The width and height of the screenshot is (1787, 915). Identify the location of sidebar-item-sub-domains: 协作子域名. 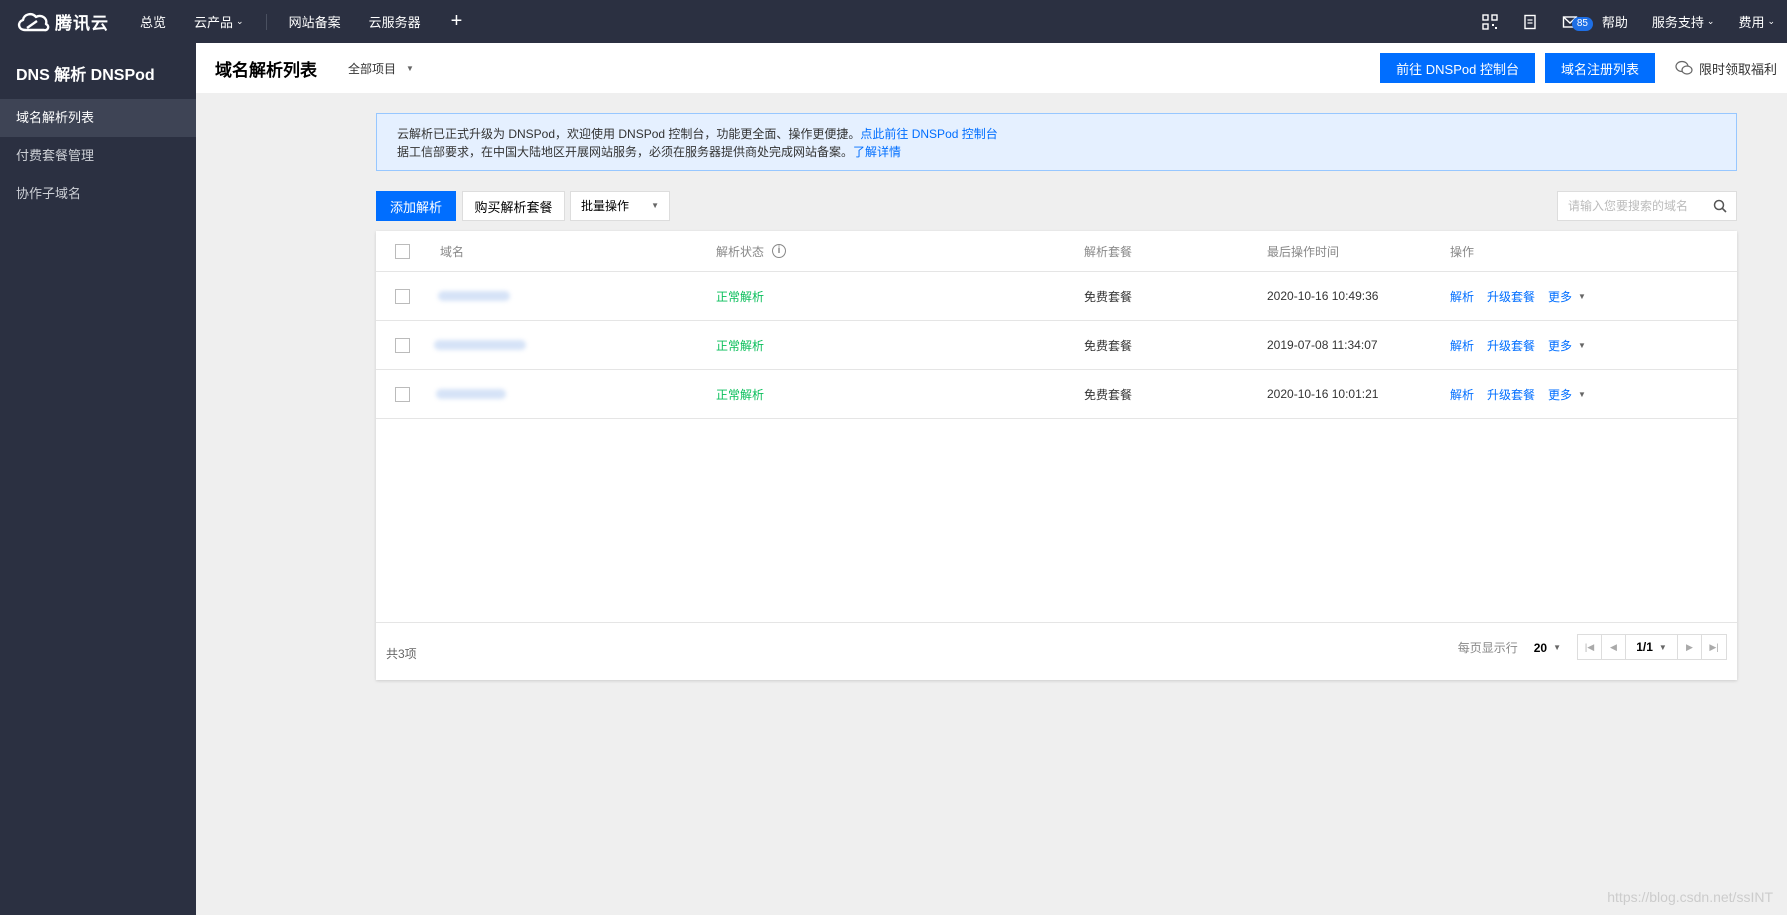
(98, 194).